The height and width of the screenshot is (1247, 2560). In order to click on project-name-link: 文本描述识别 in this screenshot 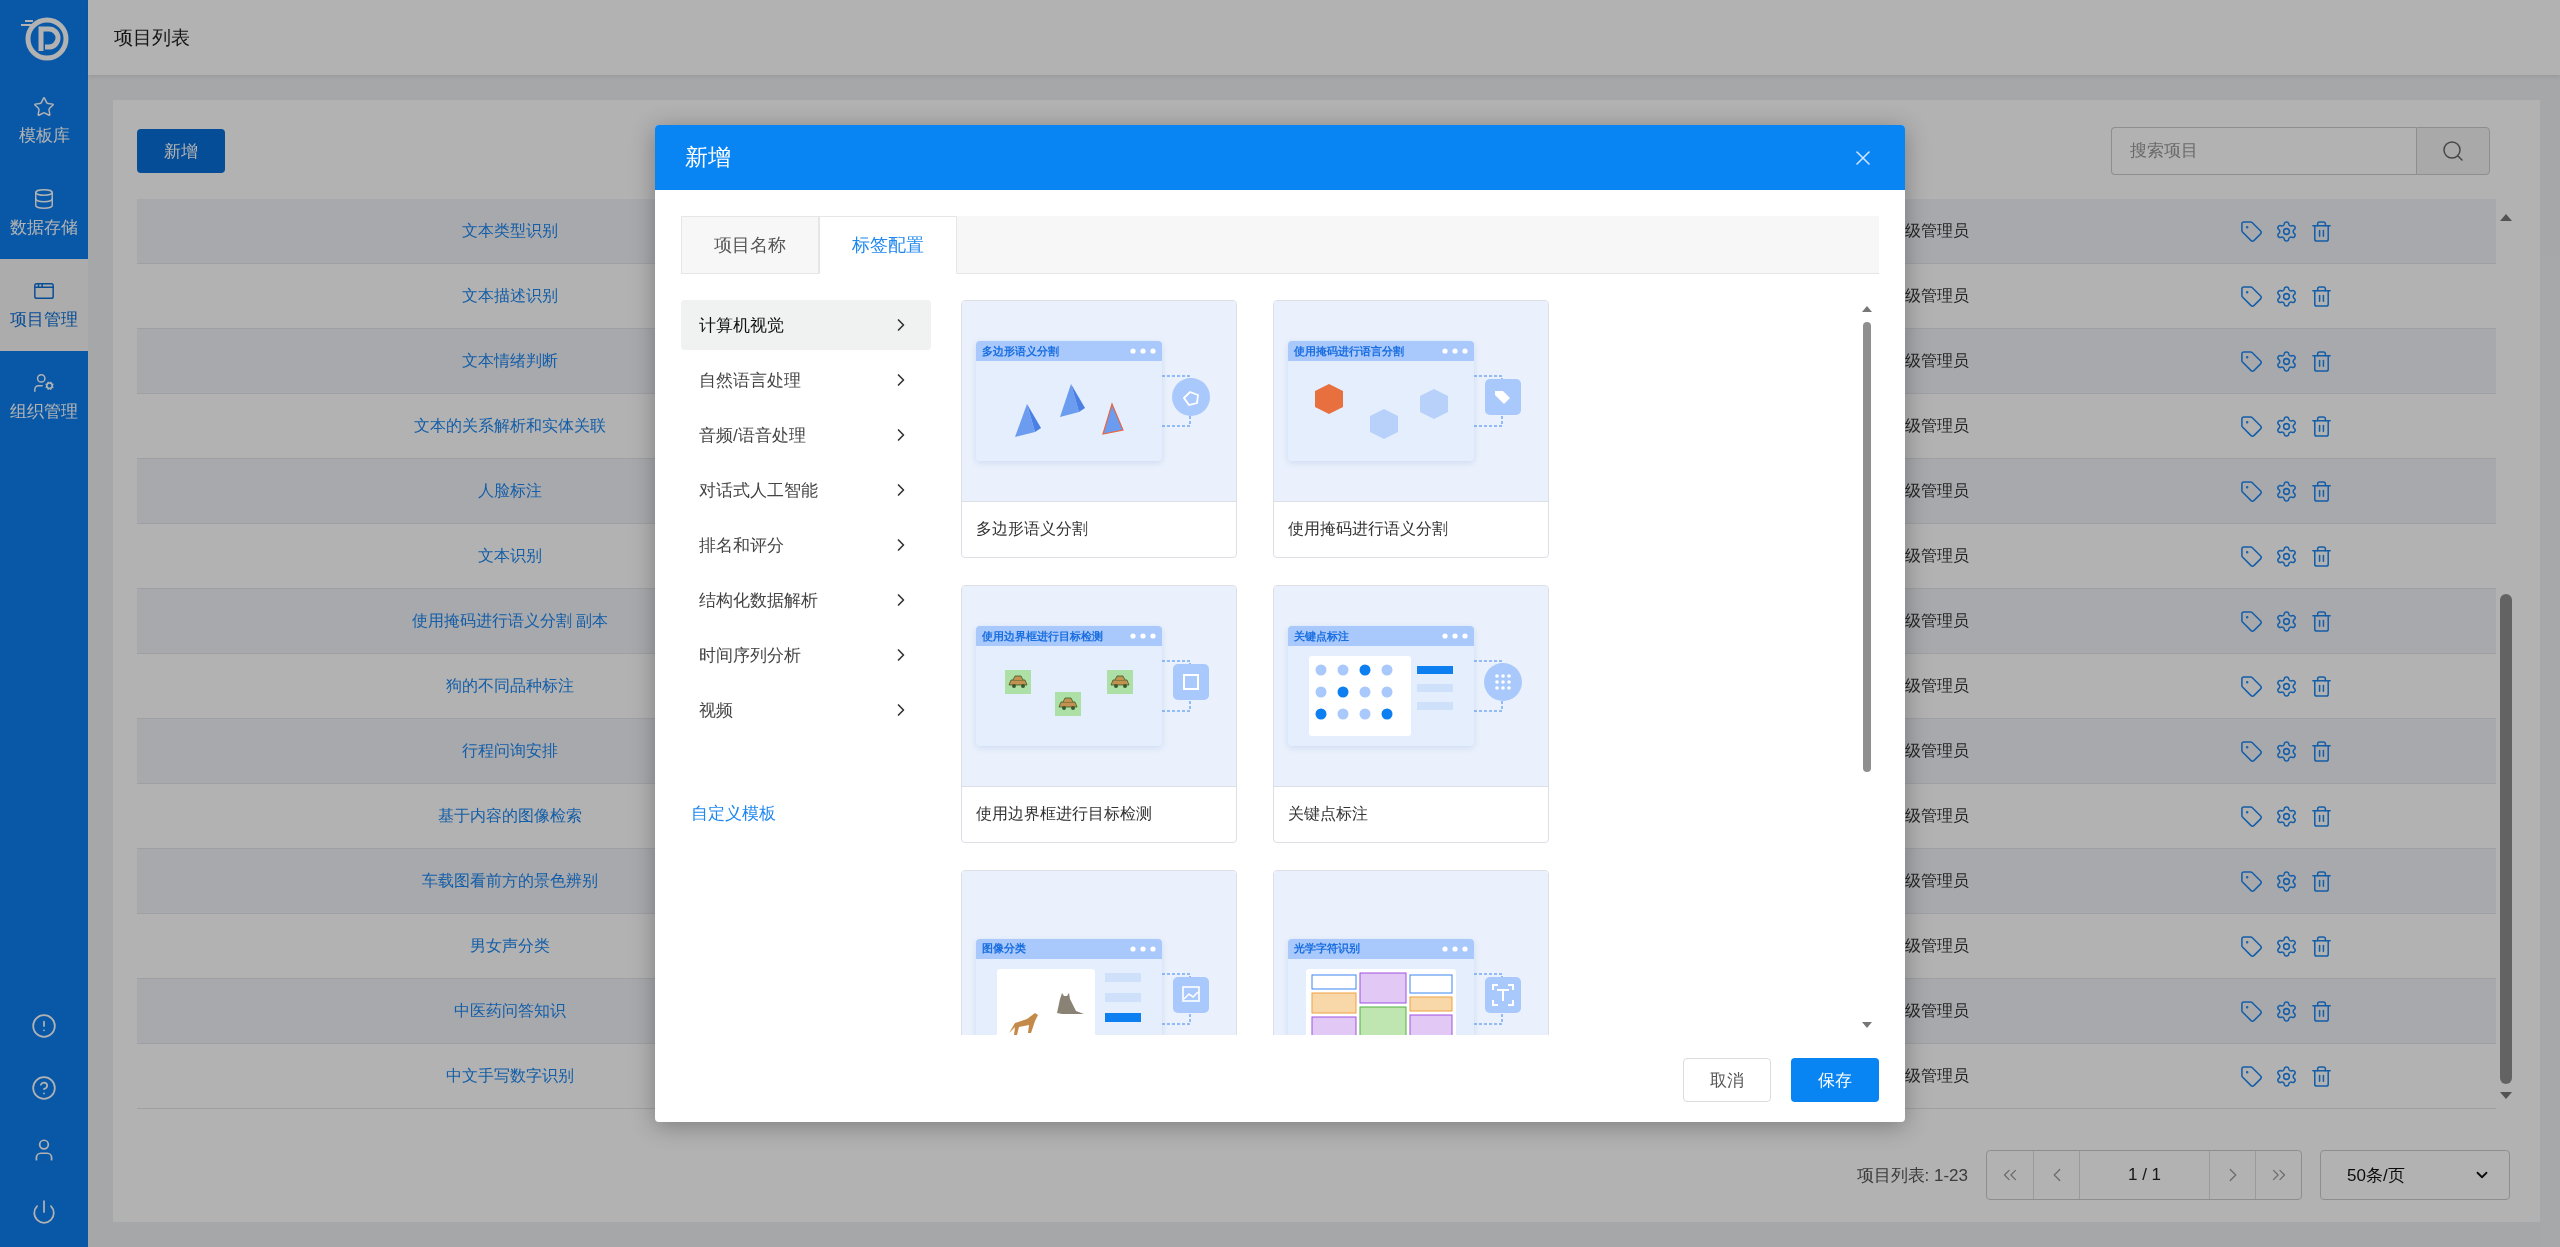, I will do `click(510, 296)`.